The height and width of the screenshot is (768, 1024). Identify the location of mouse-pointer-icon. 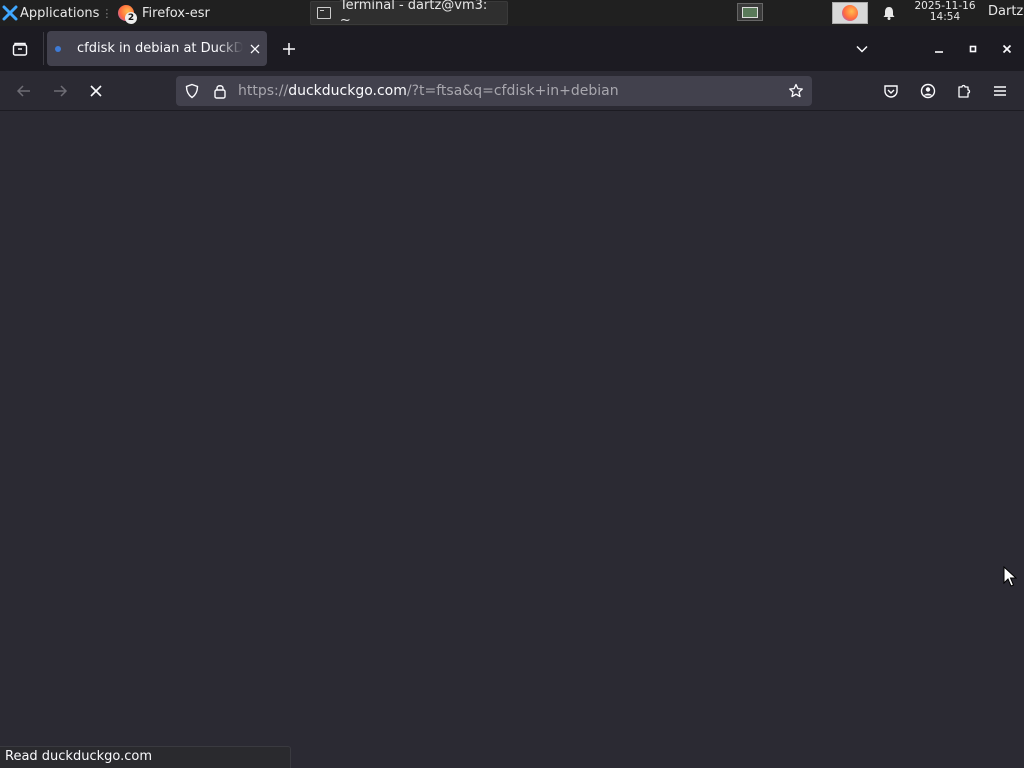
(1010, 576).